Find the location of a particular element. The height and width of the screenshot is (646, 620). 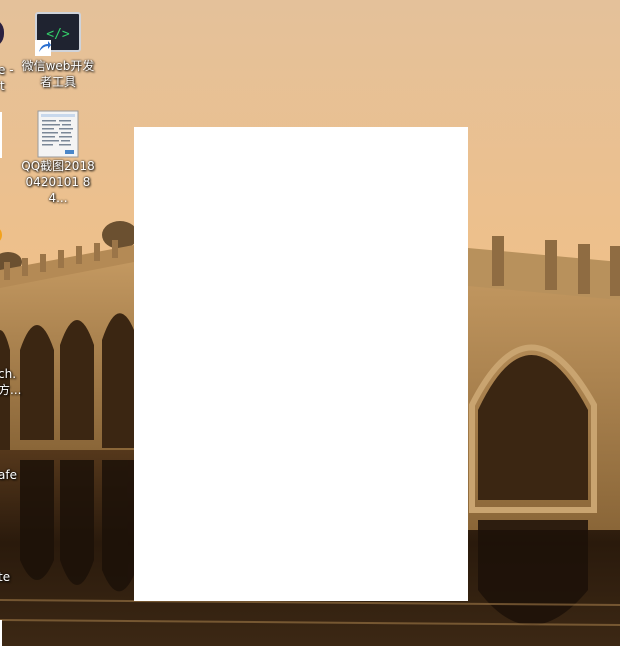

edge-icon-label-mid1: ch. is located at coordinates (8, 374).